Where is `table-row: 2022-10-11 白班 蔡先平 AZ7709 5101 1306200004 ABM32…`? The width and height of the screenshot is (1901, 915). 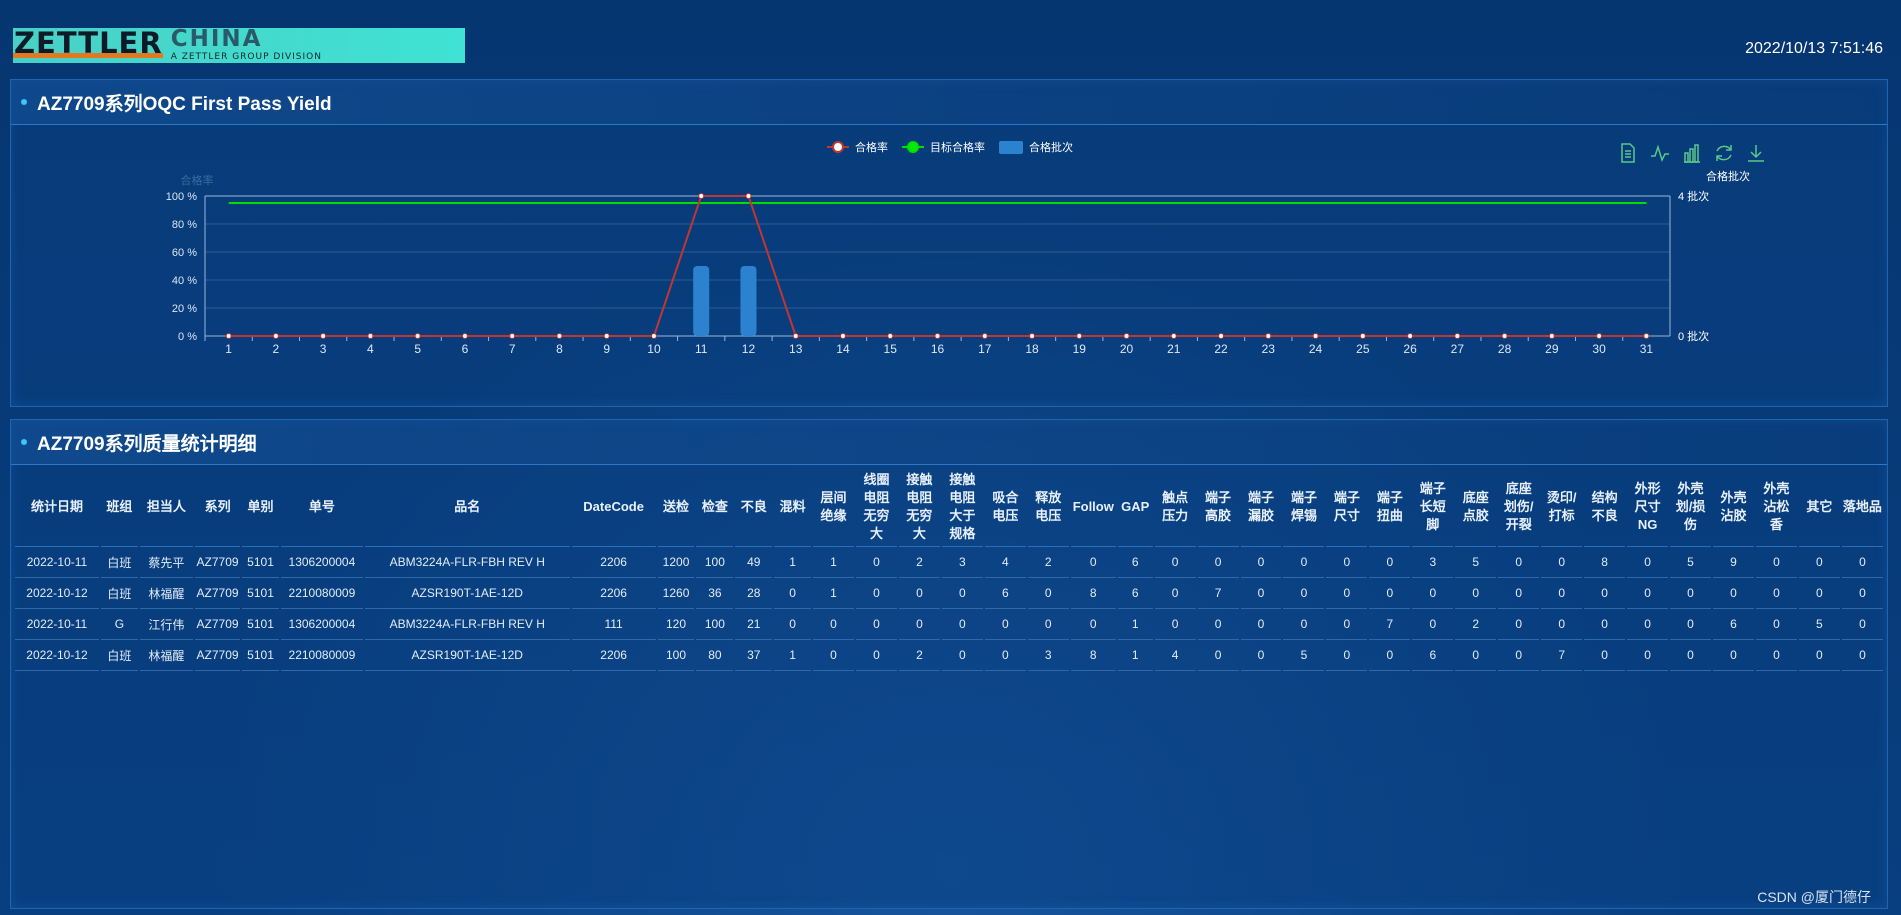 table-row: 2022-10-11 白班 蔡先平 AZ7709 5101 1306200004 ABM32… is located at coordinates (949, 562).